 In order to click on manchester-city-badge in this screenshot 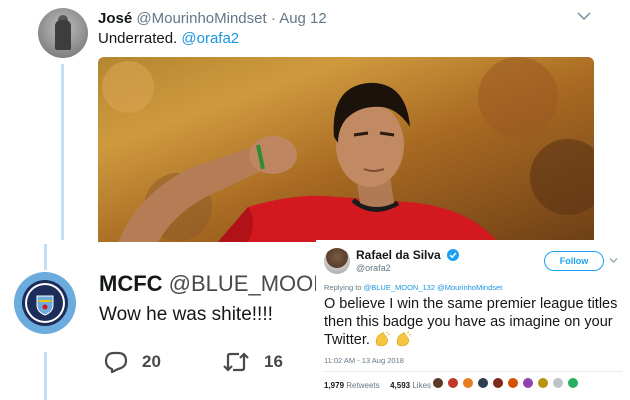, I will do `click(45, 303)`.